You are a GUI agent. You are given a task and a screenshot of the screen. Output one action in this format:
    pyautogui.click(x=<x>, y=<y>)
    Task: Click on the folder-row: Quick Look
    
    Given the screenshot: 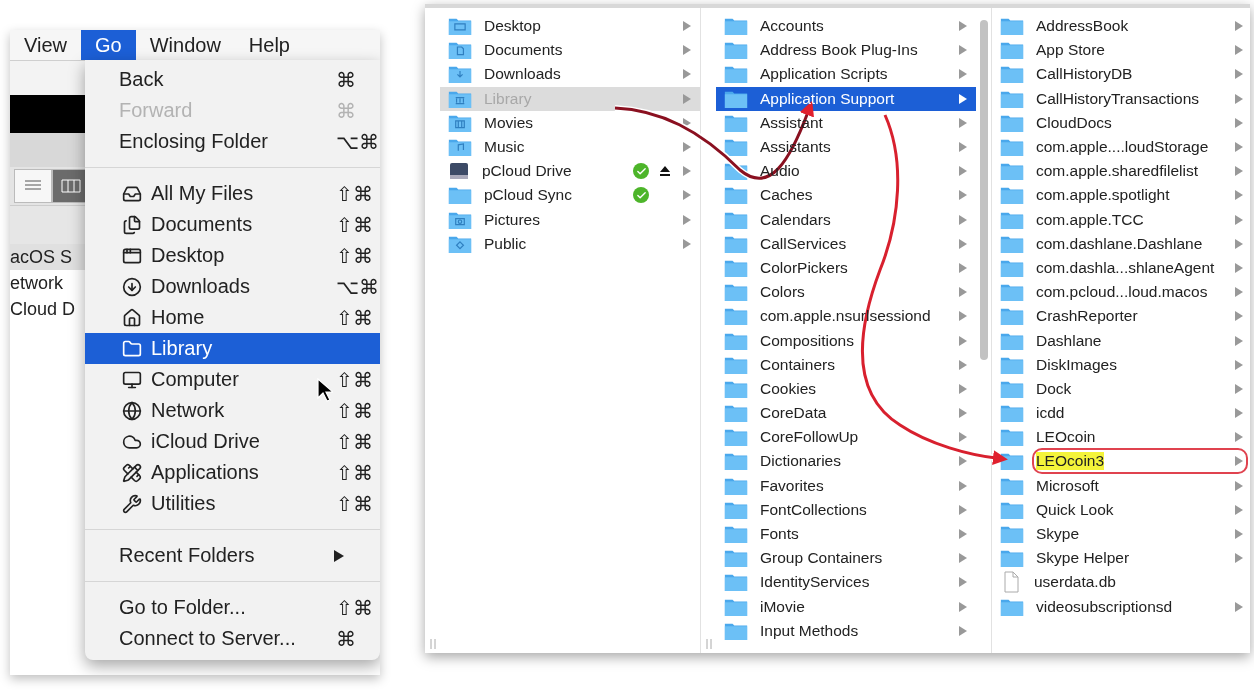 What is the action you would take?
    pyautogui.click(x=1121, y=509)
    